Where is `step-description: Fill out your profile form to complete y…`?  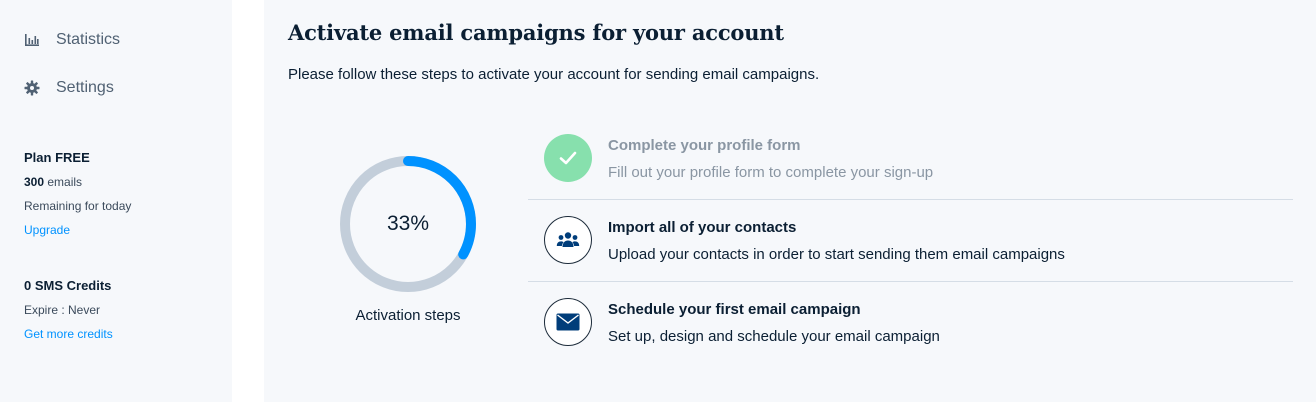 step-description: Fill out your profile form to complete y… is located at coordinates (771, 172).